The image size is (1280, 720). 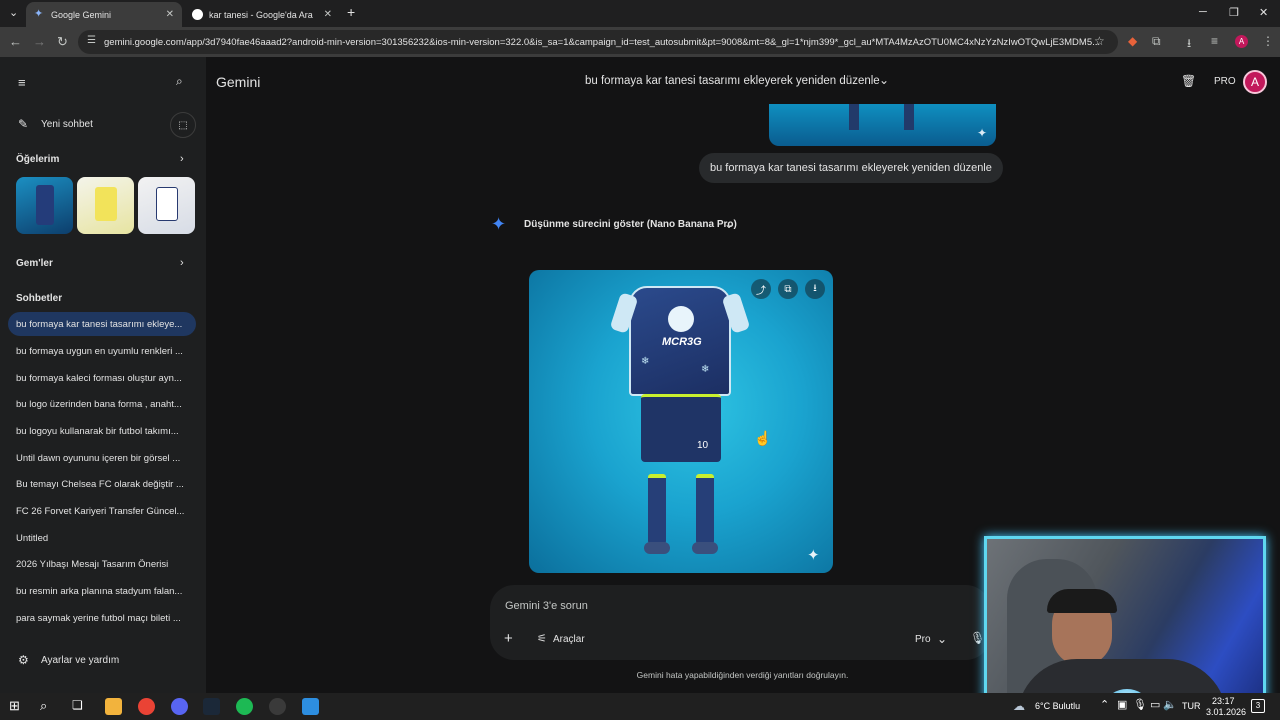 What do you see at coordinates (244, 706) in the screenshot?
I see `spotify-icon` at bounding box center [244, 706].